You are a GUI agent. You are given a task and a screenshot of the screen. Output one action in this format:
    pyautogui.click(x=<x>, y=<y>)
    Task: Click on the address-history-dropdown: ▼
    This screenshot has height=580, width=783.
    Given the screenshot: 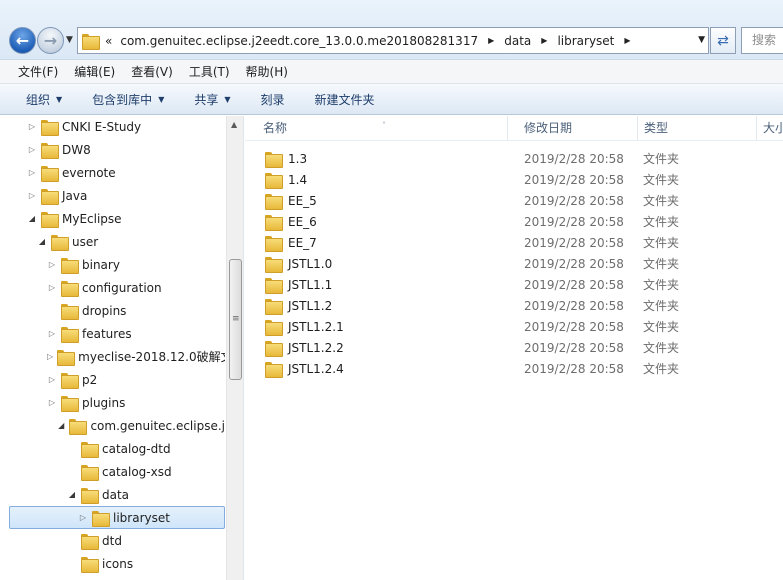 What is the action you would take?
    pyautogui.click(x=701, y=40)
    